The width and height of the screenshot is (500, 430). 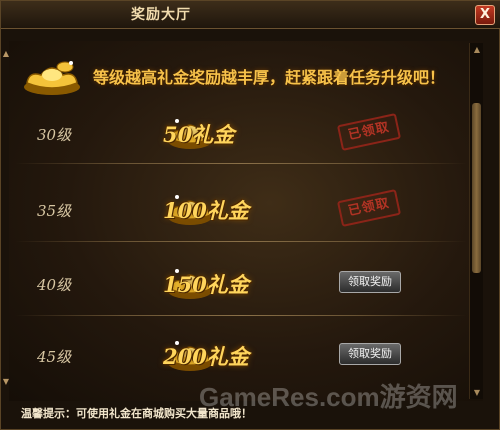 What do you see at coordinates (250, 15) in the screenshot?
I see `title-bar: 奖励大厅 X` at bounding box center [250, 15].